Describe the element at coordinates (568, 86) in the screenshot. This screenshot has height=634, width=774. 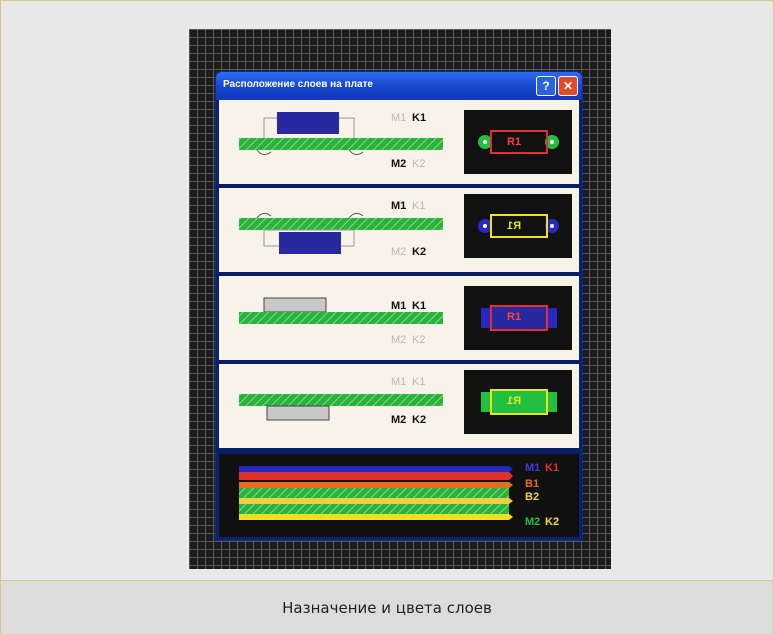
I see `close-button: ✕` at that location.